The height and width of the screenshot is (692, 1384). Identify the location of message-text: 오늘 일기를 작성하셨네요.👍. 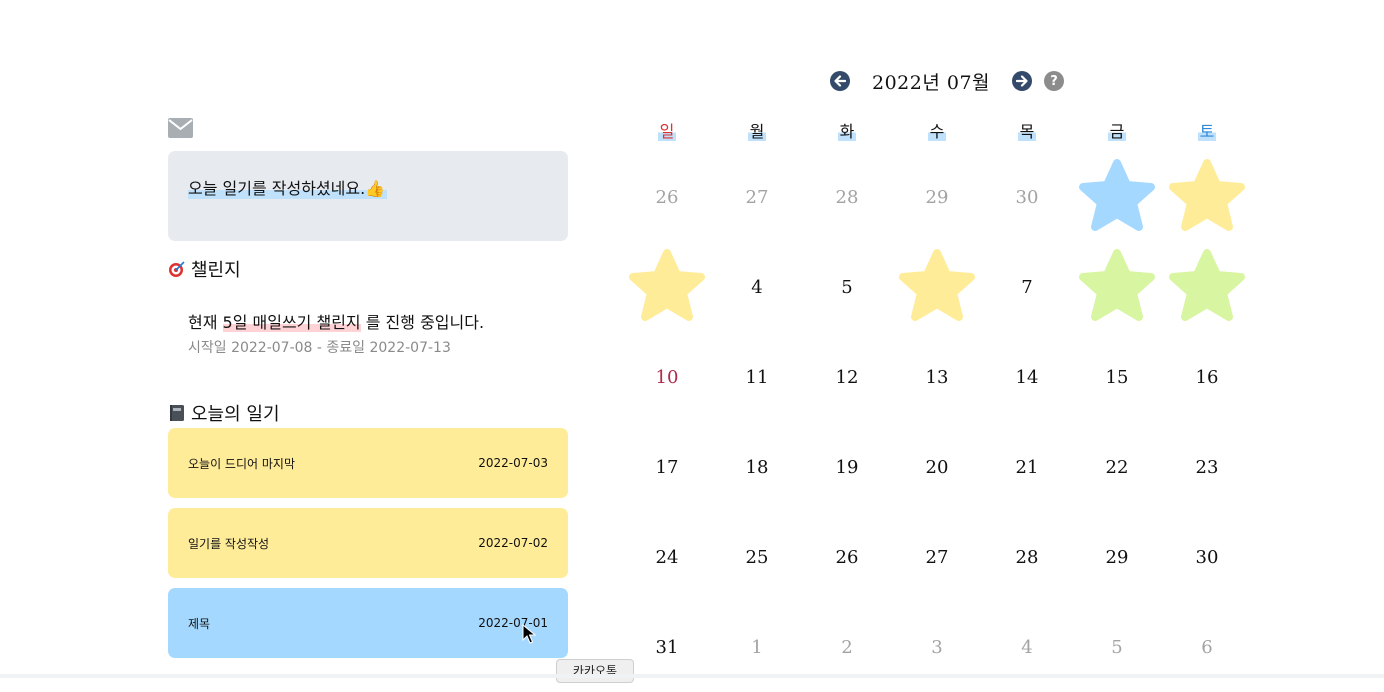
(288, 187).